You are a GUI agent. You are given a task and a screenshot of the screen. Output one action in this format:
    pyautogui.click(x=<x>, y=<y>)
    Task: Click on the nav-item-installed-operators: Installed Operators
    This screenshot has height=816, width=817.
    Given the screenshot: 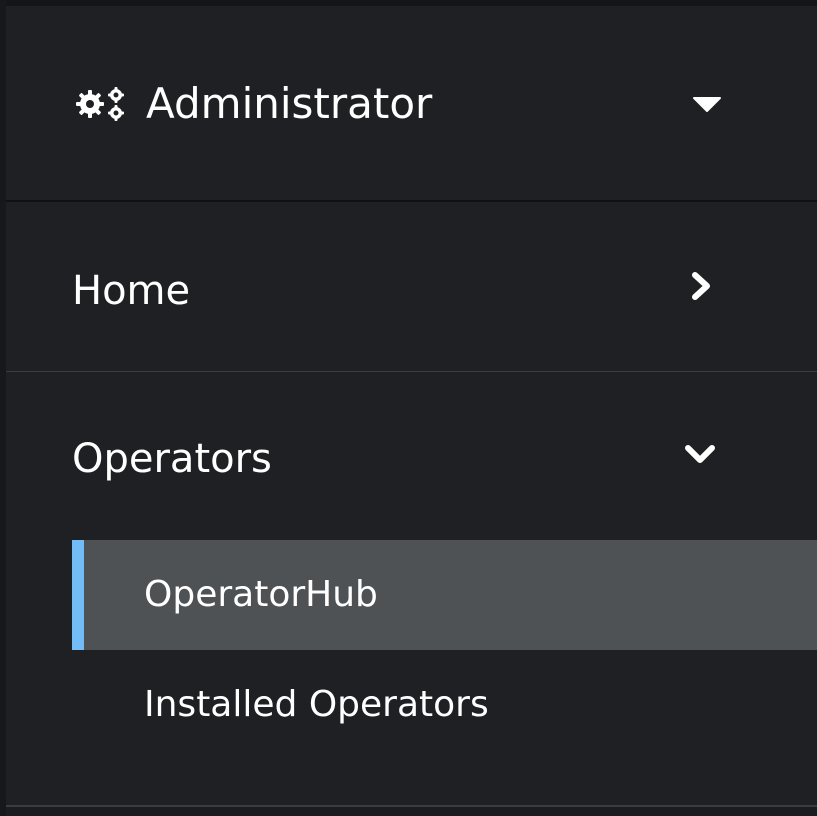 What is the action you would take?
    pyautogui.click(x=444, y=705)
    